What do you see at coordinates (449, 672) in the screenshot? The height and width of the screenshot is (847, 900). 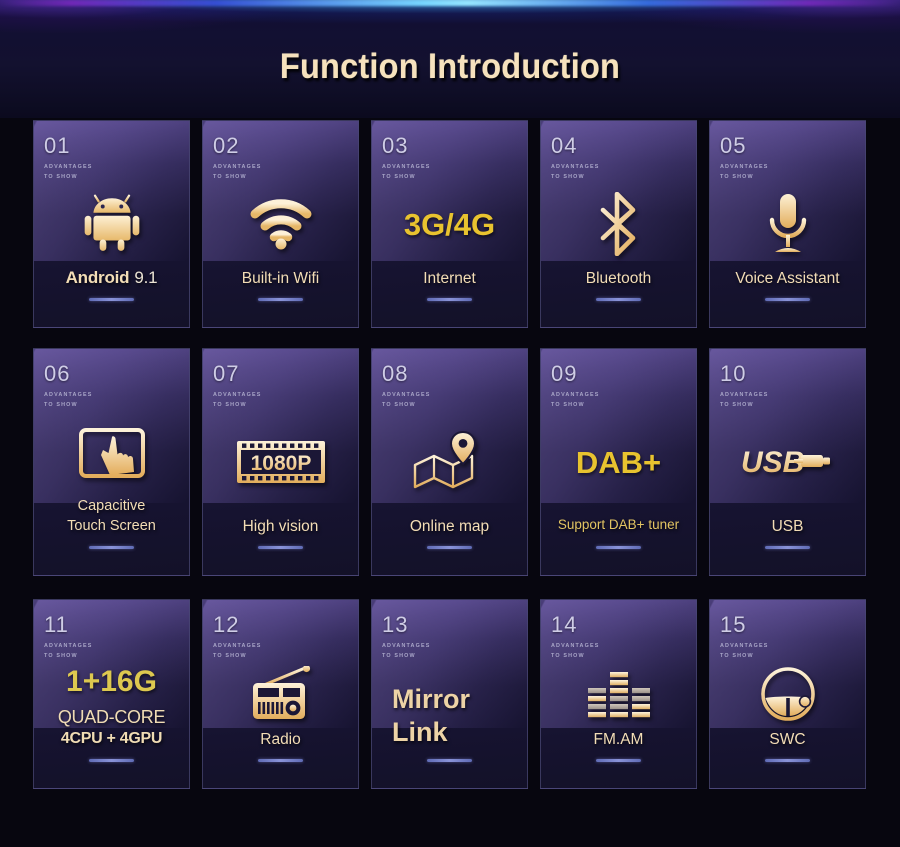 I see `text-mirror-link` at bounding box center [449, 672].